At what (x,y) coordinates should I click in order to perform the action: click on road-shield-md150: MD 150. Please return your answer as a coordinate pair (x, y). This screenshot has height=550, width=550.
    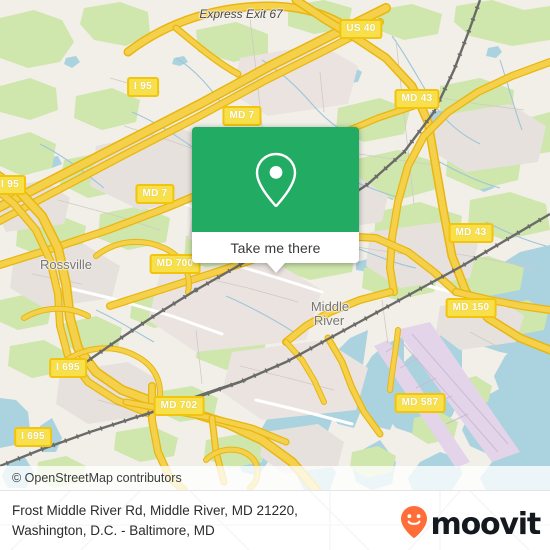
    Looking at the image, I should click on (471, 308).